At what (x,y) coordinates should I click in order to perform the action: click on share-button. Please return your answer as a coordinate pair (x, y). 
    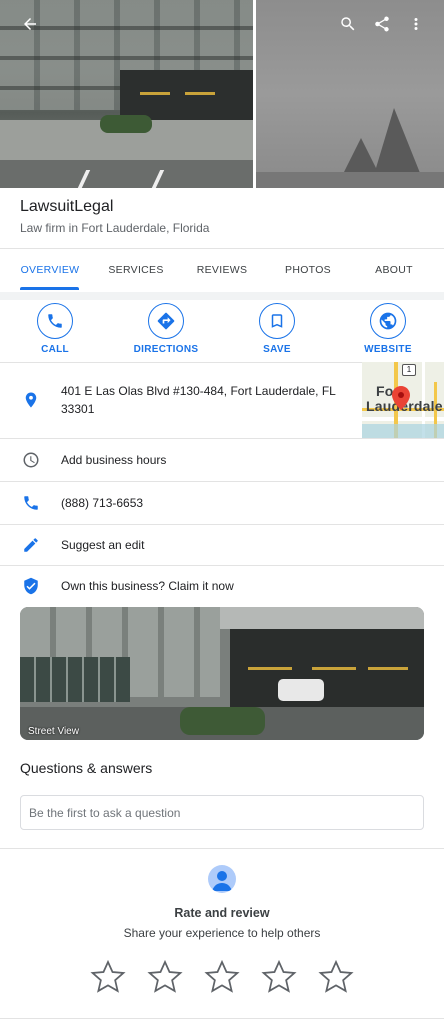
    Looking at the image, I should click on (382, 24).